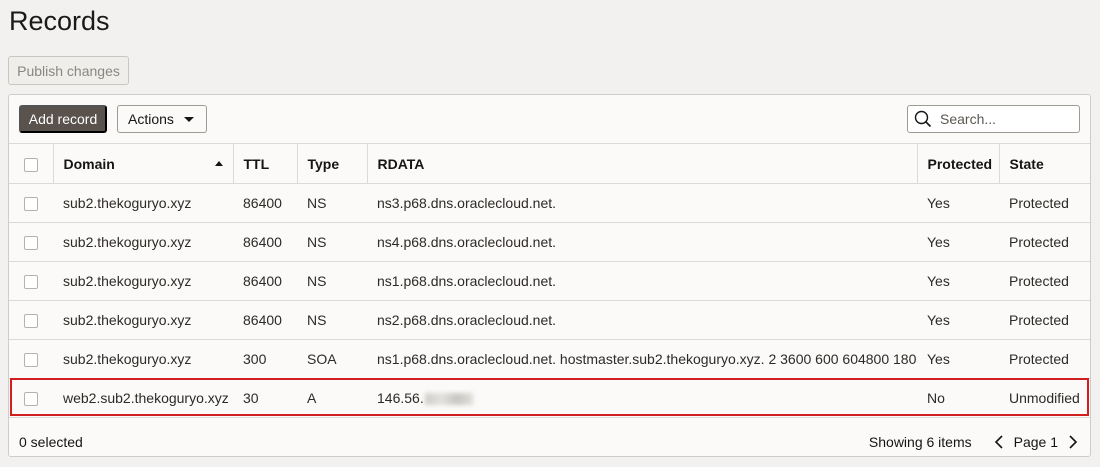 Image resolution: width=1100 pixels, height=467 pixels. I want to click on column-header-rdata: RDATA, so click(641, 163).